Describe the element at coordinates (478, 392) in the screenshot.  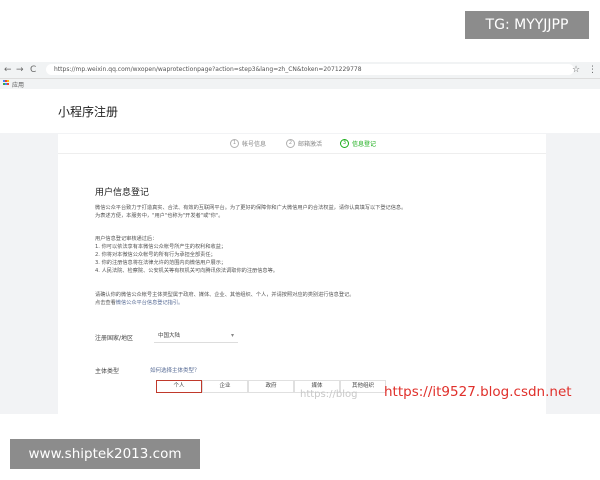
I see `watermark-csdn: https://it9527.blog.csdn.net` at that location.